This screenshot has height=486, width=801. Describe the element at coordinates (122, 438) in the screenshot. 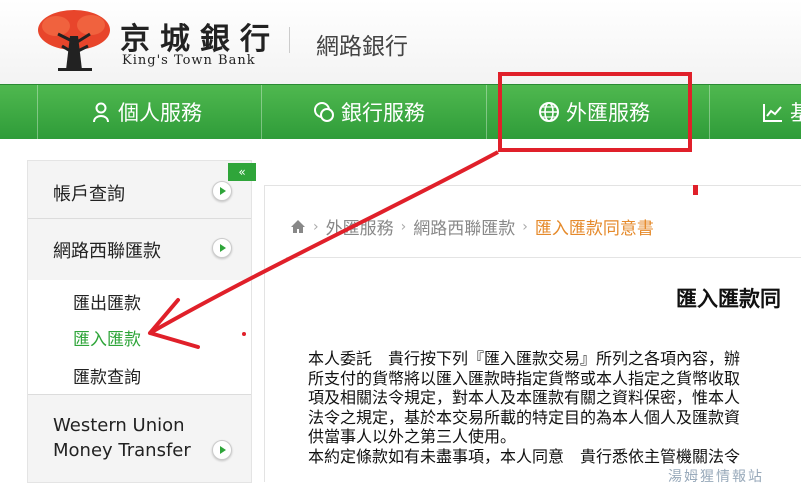

I see `sidebar-item-label: Western Union Money Transfer` at that location.